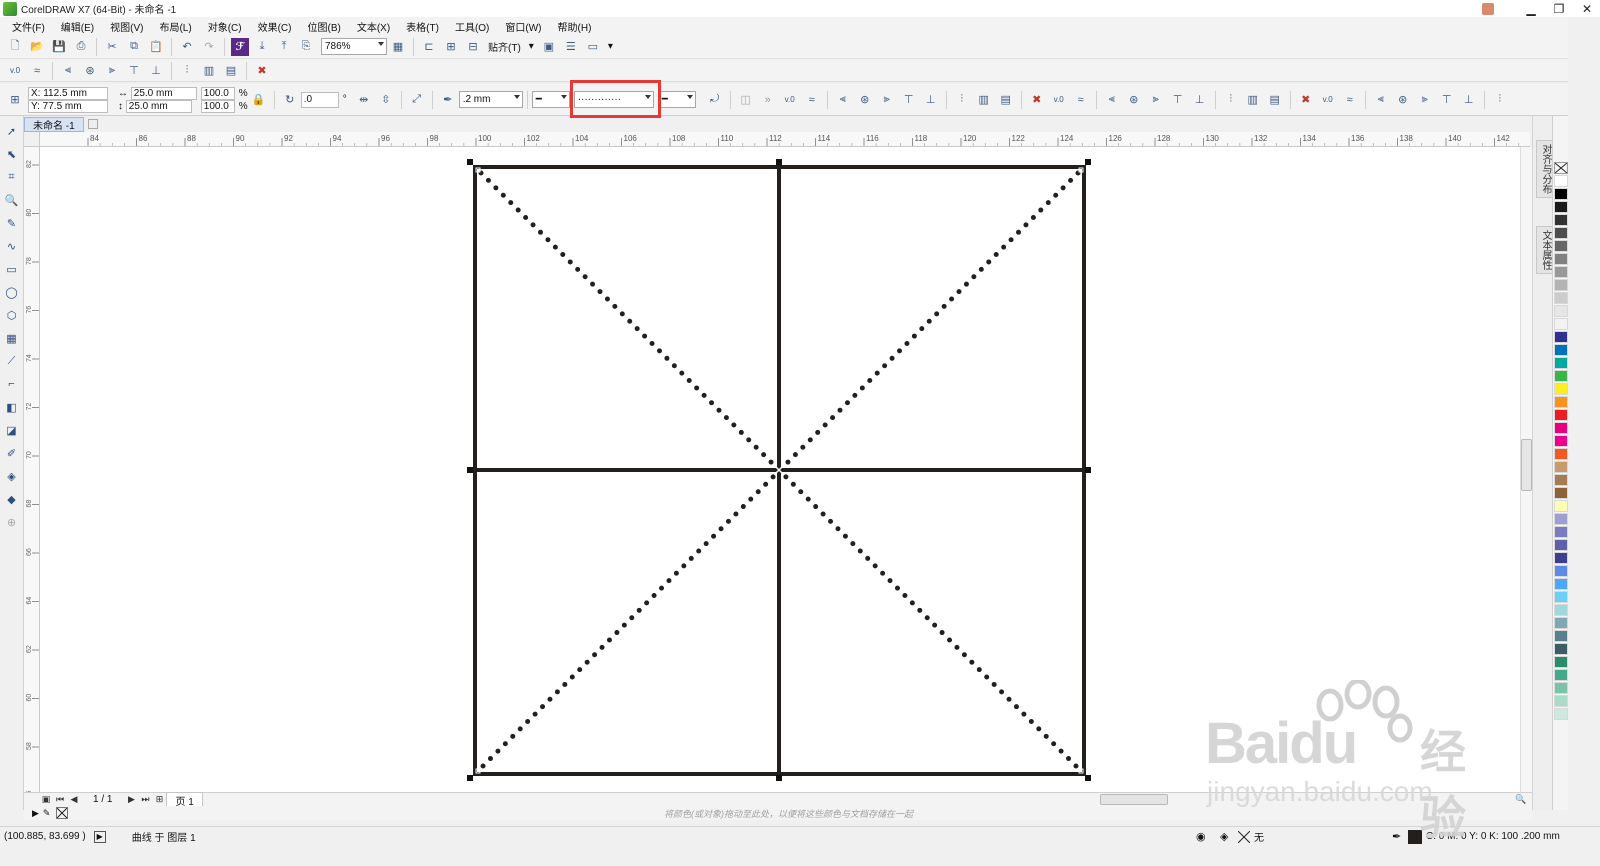 Image resolution: width=1600 pixels, height=866 pixels. I want to click on menu-edit: 编辑(E), so click(77, 26).